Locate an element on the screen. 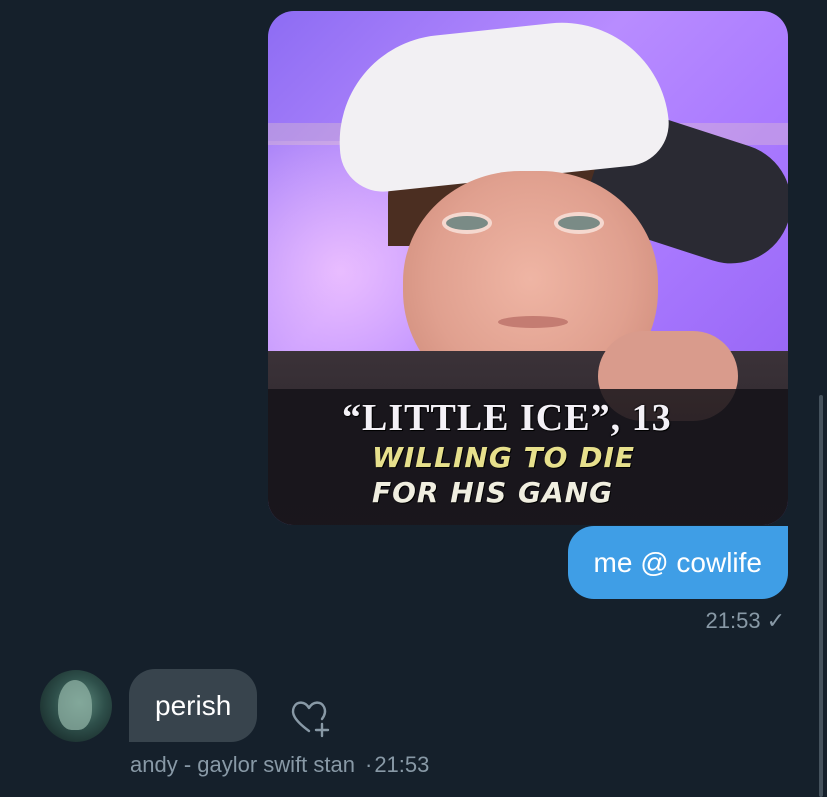 This screenshot has height=797, width=827. incoming-message-meta: andy - gaylor swift stan · 21:53 is located at coordinates (279, 765).